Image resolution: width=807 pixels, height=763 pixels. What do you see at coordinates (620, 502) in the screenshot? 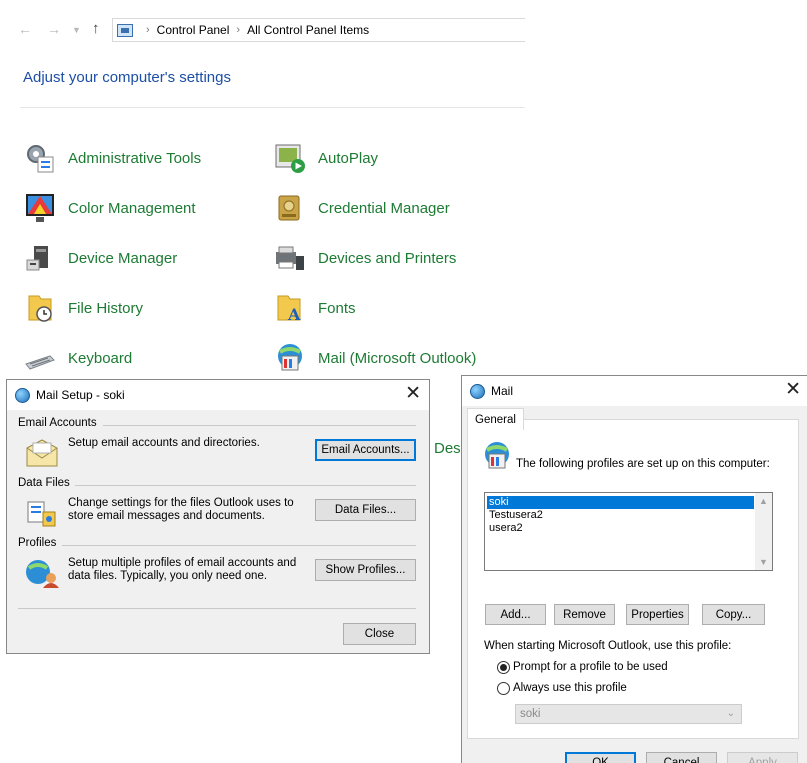
I see `list-item: soki` at bounding box center [620, 502].